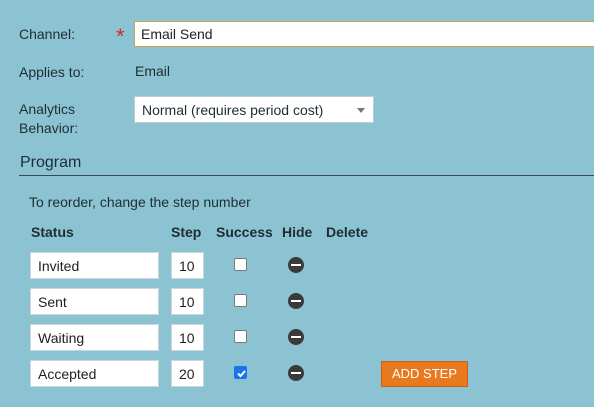  I want to click on applies-to-label: Applies to:, so click(52, 72).